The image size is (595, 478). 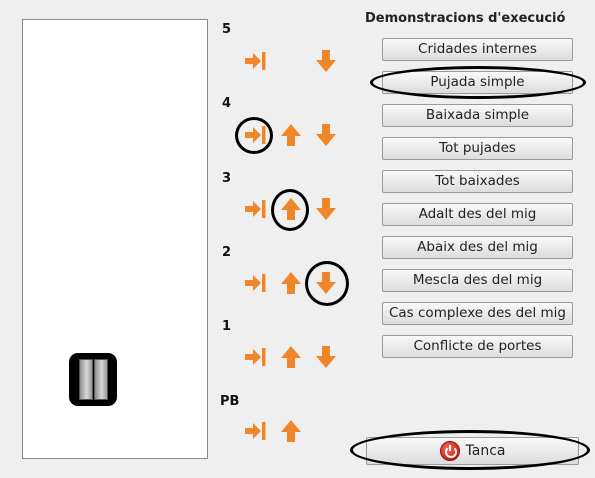 What do you see at coordinates (478, 82) in the screenshot?
I see `highlight-circle-pujada-simple` at bounding box center [478, 82].